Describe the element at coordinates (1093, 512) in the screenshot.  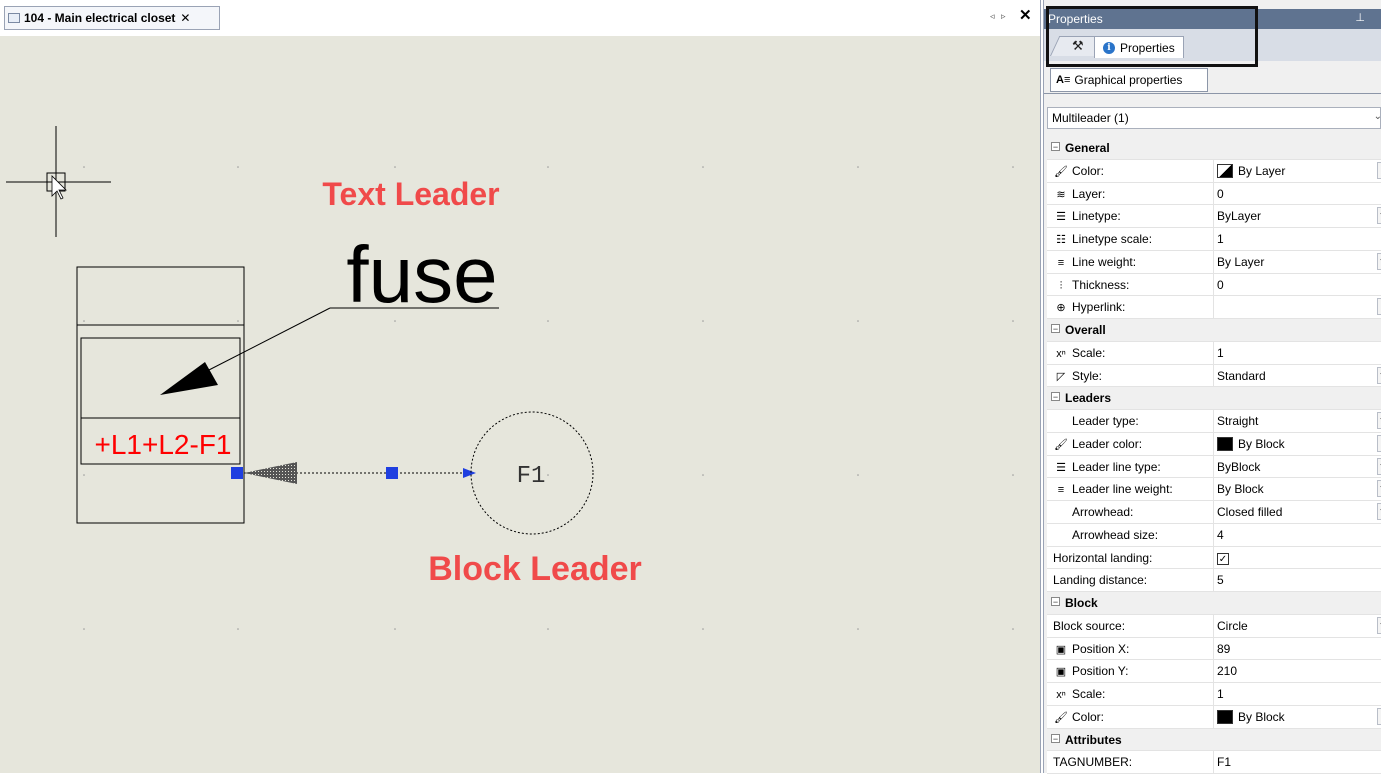
I see `property-label: Arrowhead:` at that location.